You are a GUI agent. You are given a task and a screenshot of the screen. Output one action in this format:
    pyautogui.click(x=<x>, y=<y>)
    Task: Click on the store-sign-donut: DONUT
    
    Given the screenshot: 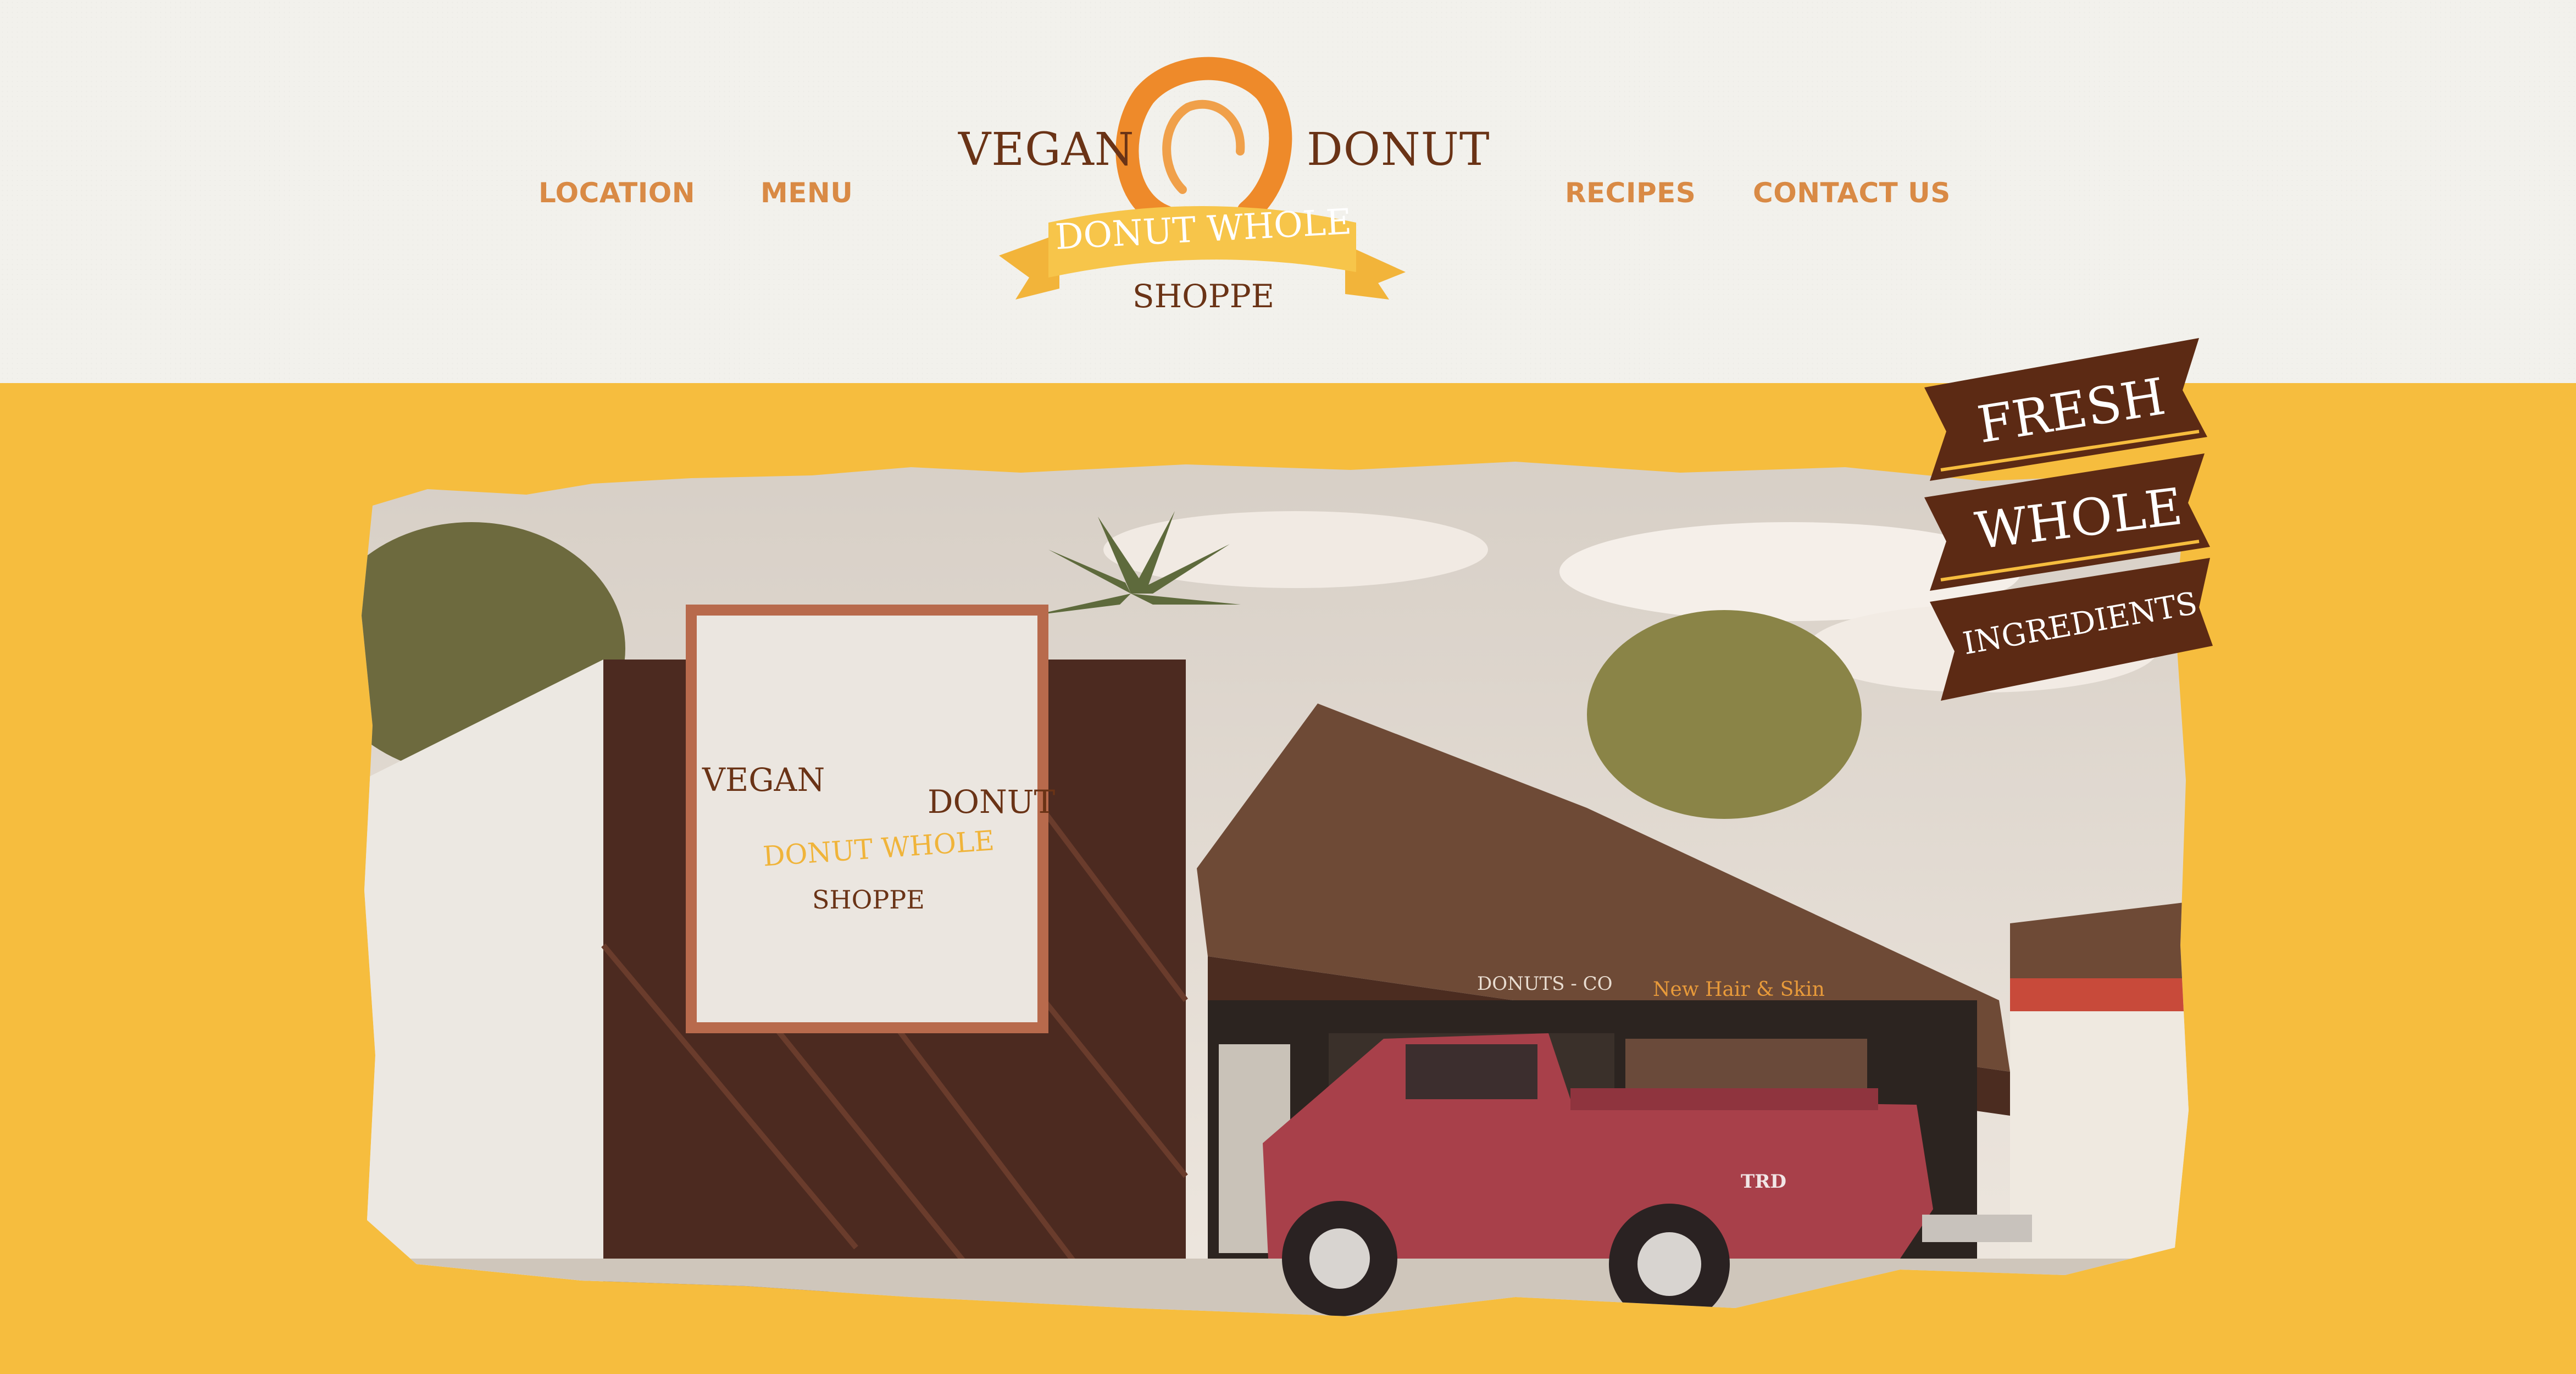 What is the action you would take?
    pyautogui.click(x=992, y=802)
    